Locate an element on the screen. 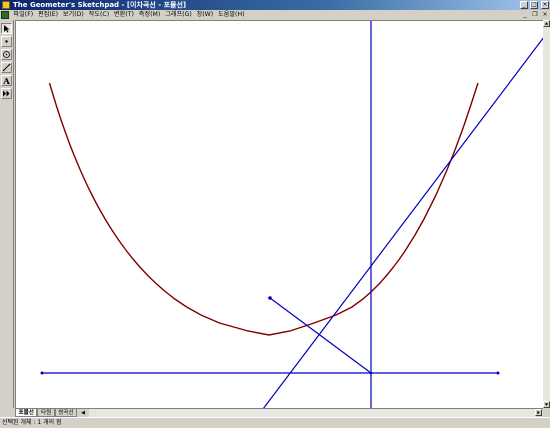  toolbox: A is located at coordinates (7, 214).